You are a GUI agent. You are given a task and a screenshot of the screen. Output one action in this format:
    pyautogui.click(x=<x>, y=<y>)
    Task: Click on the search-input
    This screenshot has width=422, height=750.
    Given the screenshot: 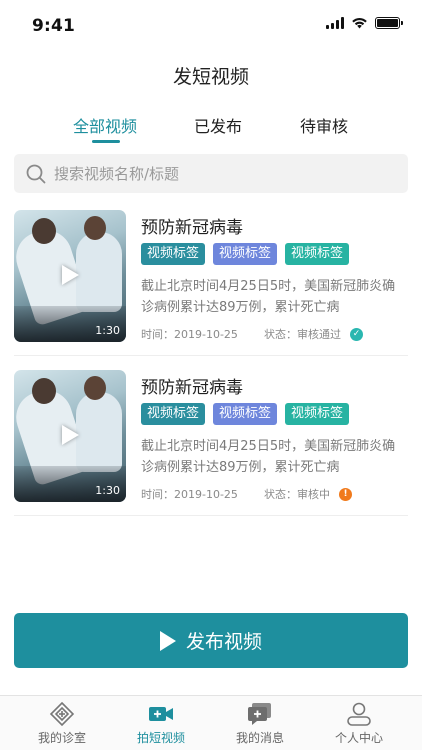 What is the action you would take?
    pyautogui.click(x=219, y=173)
    